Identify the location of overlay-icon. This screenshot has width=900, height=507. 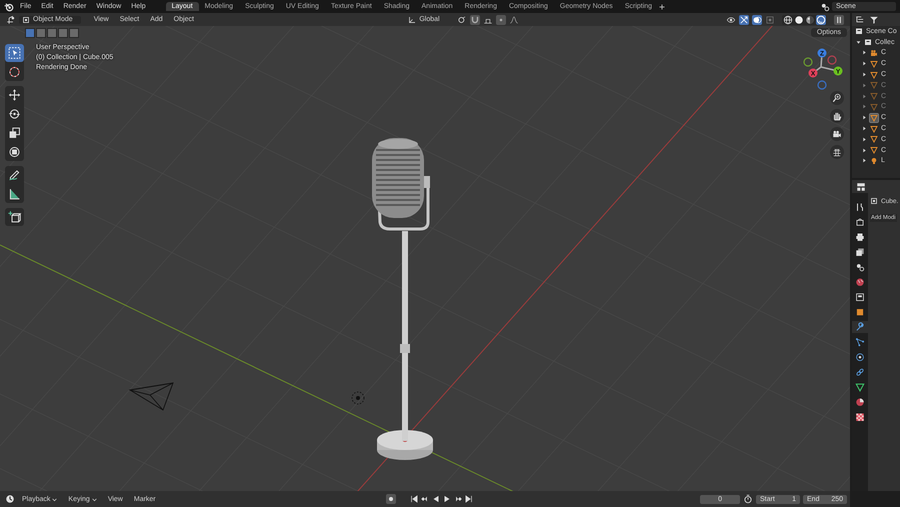
(757, 19).